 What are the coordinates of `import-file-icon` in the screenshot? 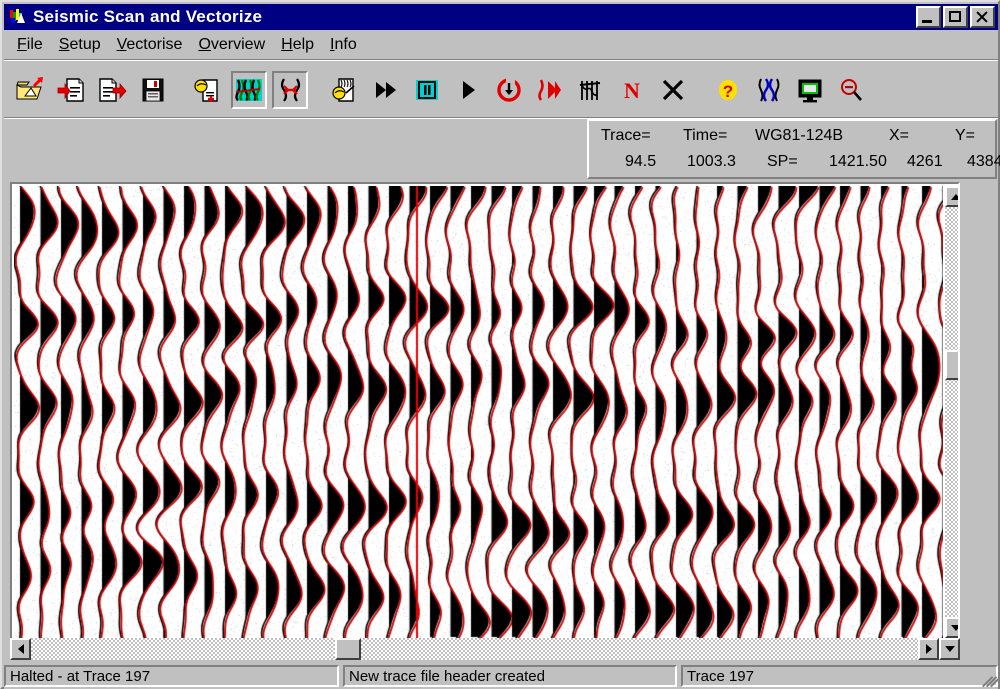 It's located at (71, 90).